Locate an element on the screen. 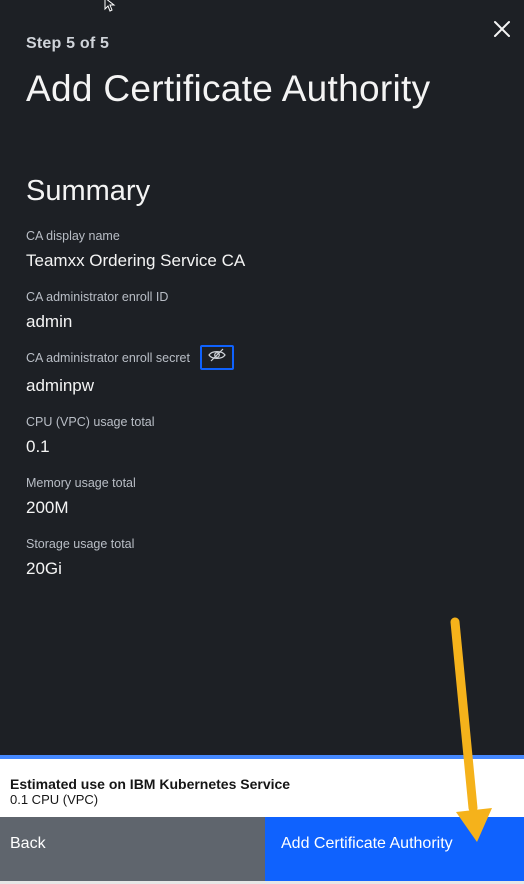 The width and height of the screenshot is (524, 884). back-button: Back is located at coordinates (132, 849).